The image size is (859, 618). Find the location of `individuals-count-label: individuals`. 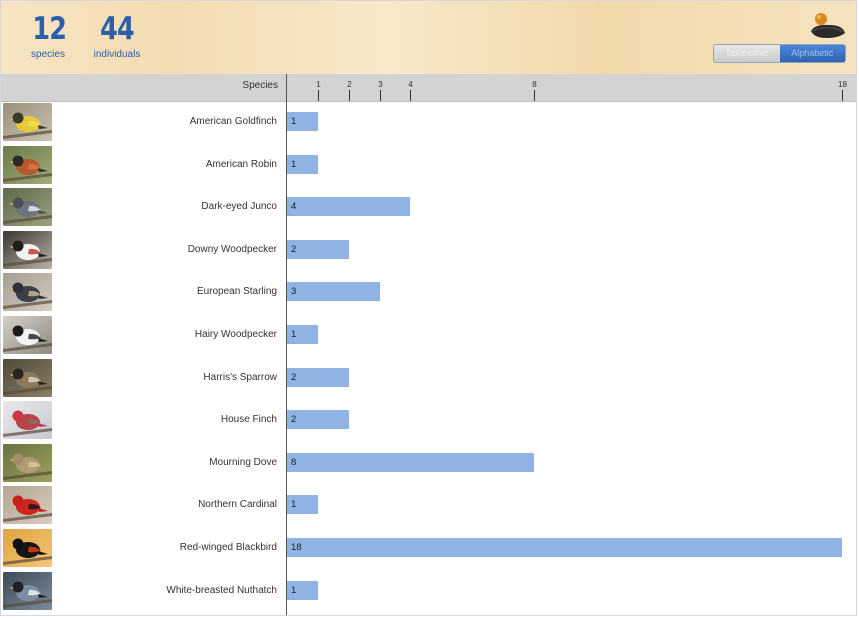

individuals-count-label: individuals is located at coordinates (117, 54).